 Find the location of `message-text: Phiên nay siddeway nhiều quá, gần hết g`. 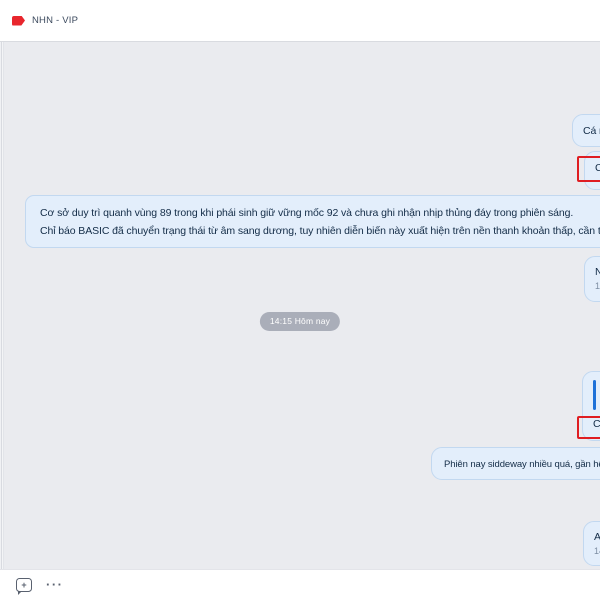

message-text: Phiên nay siddeway nhiều quá, gần hết g is located at coordinates (522, 464).